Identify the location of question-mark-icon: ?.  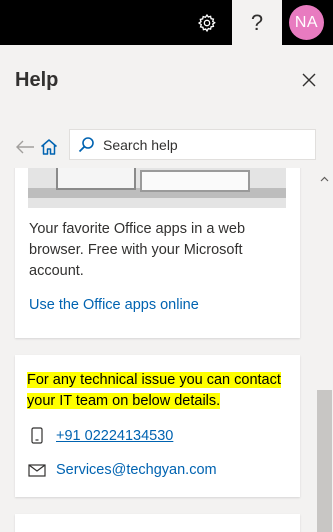
(257, 22).